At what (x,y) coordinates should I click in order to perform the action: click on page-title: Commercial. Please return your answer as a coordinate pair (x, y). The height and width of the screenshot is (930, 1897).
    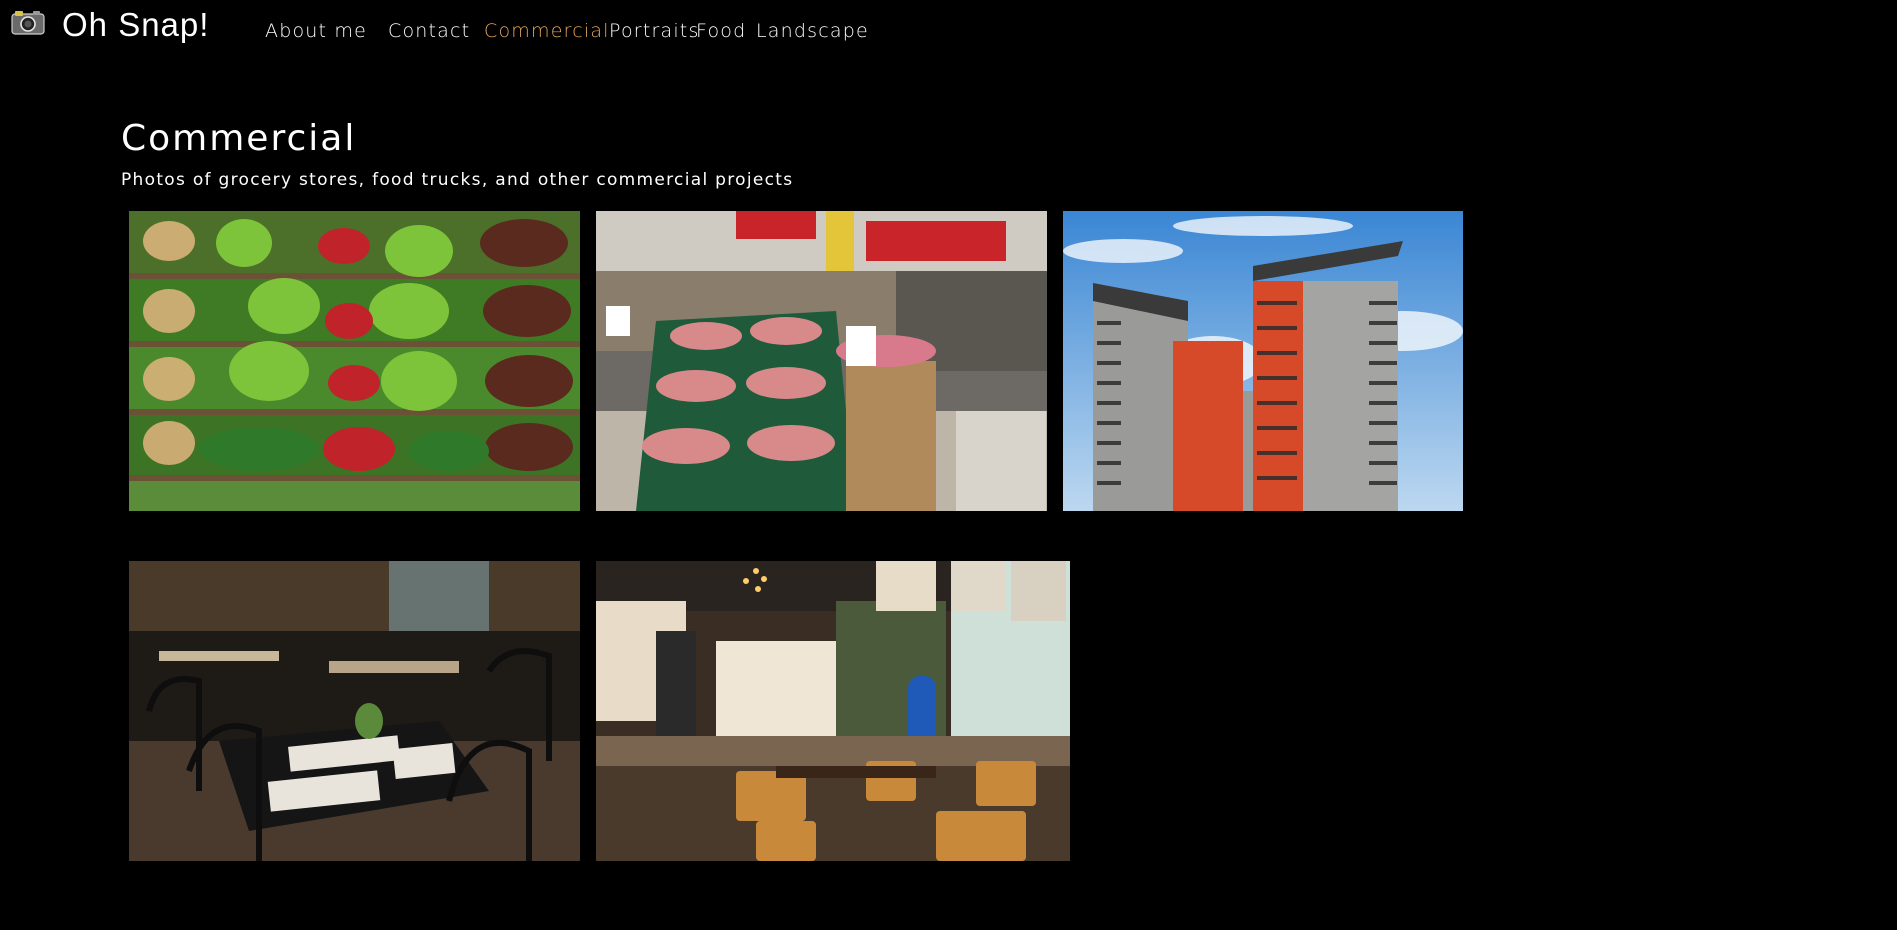
    Looking at the image, I should click on (239, 138).